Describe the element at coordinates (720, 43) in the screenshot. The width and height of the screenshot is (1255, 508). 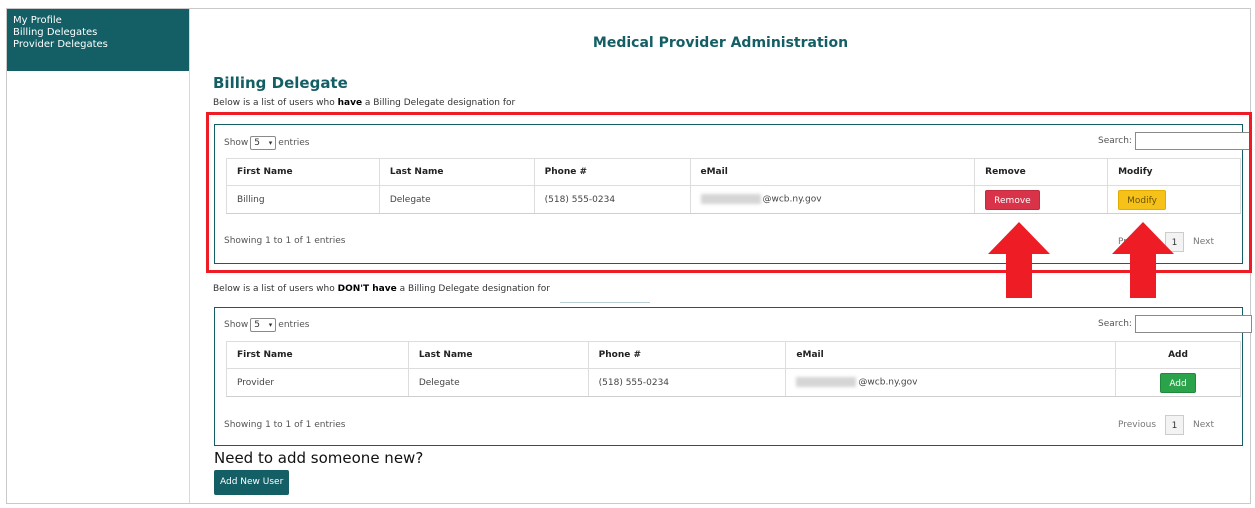
I see `page-title: Medical Provider Administration` at that location.